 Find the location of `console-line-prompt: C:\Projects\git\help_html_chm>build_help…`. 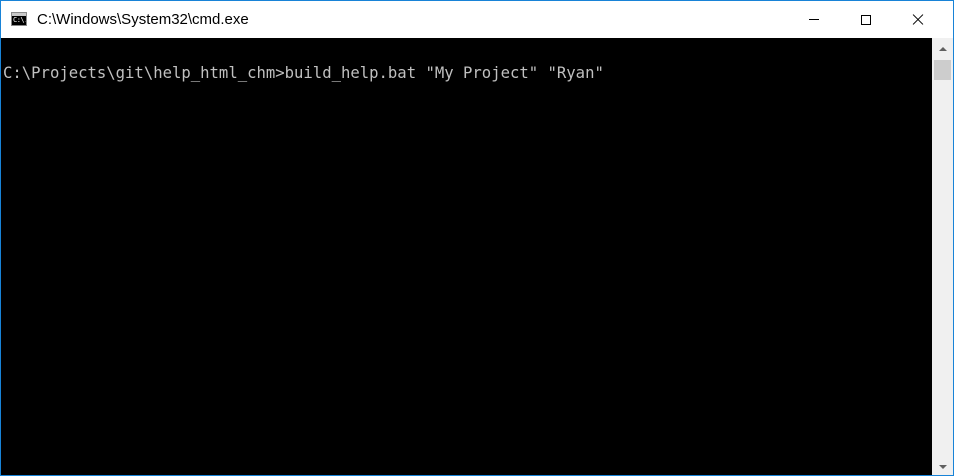

console-line-prompt: C:\Projects\git\help_html_chm>build_help… is located at coordinates (303, 73).